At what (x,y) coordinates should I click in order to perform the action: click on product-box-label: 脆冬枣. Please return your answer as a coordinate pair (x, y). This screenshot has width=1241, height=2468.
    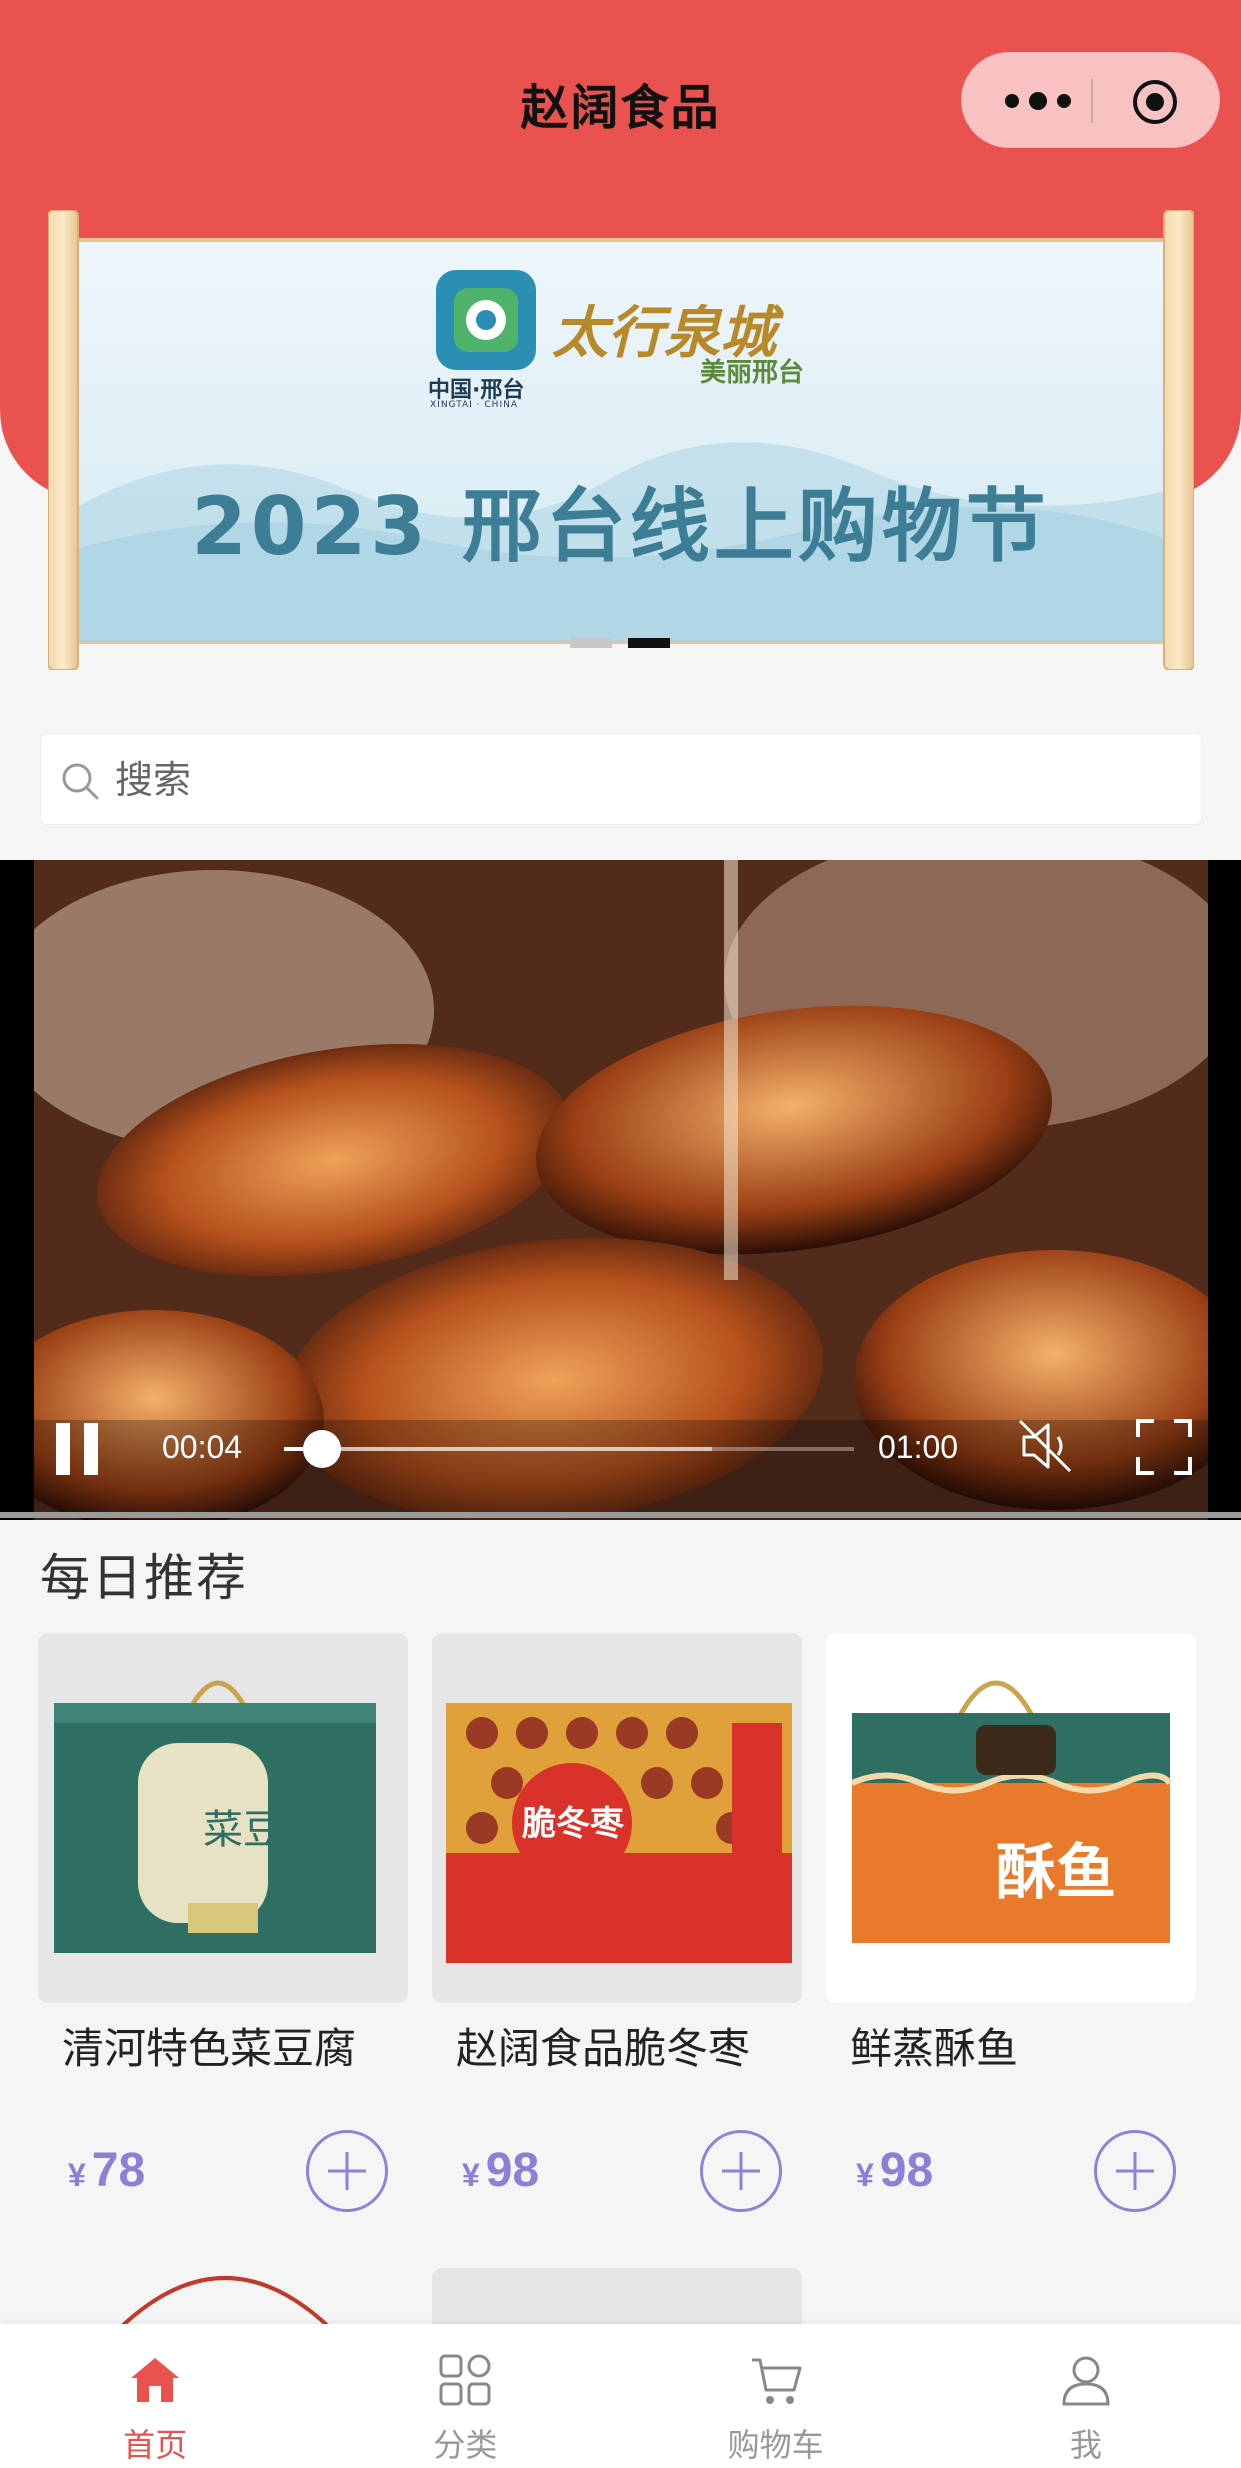
    Looking at the image, I should click on (573, 1824).